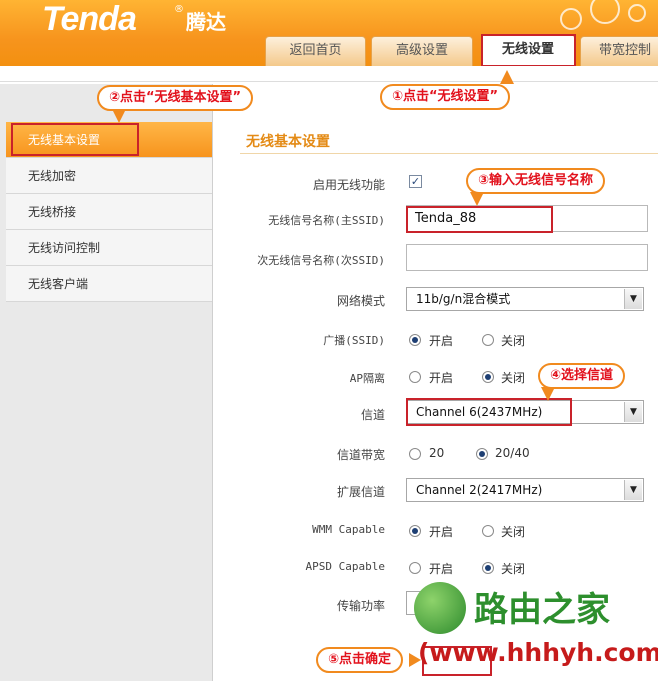 The image size is (658, 681). Describe the element at coordinates (179, 9) in the screenshot. I see `registered-mark: ®` at that location.